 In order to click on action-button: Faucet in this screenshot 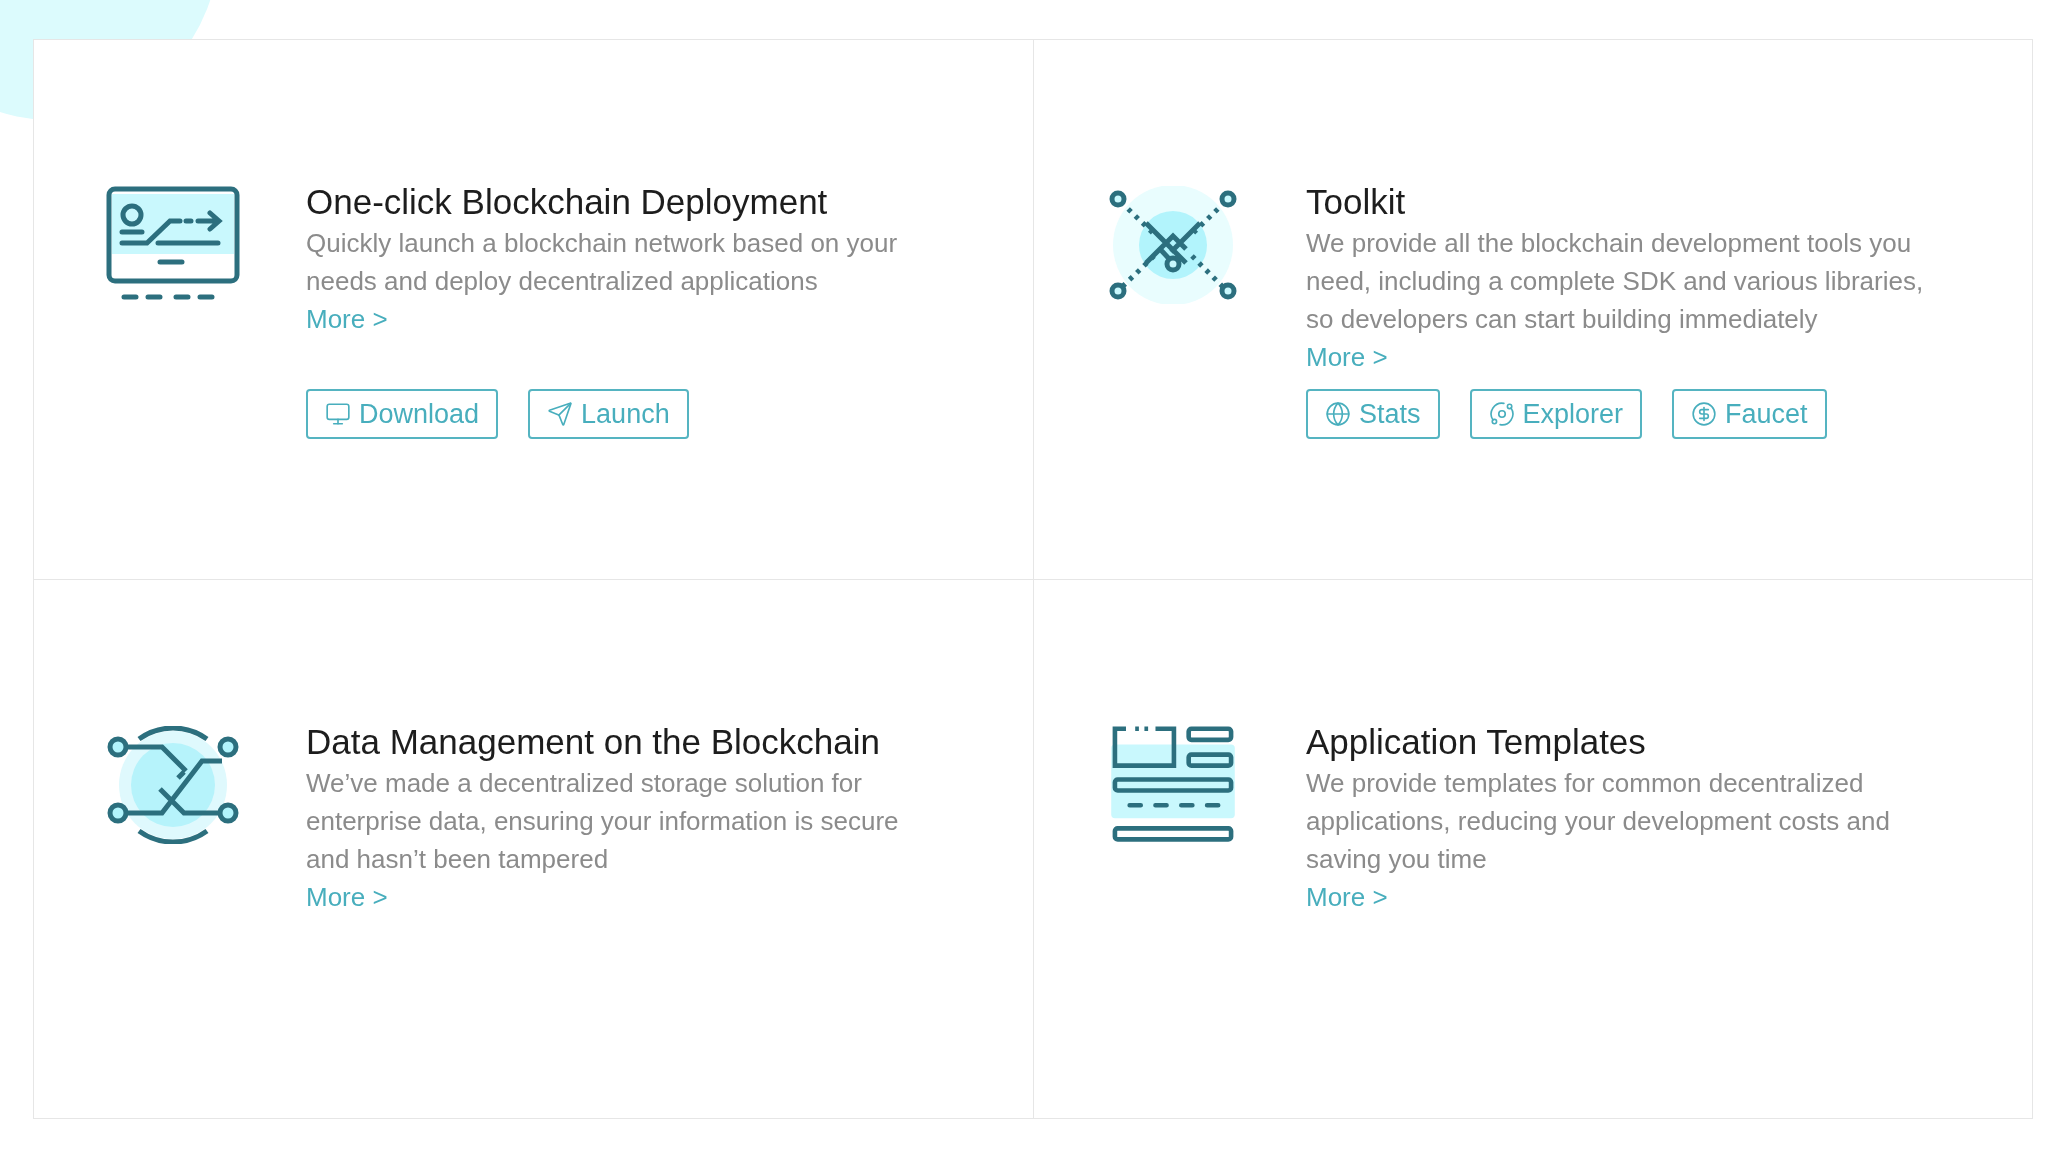, I will do `click(1749, 414)`.